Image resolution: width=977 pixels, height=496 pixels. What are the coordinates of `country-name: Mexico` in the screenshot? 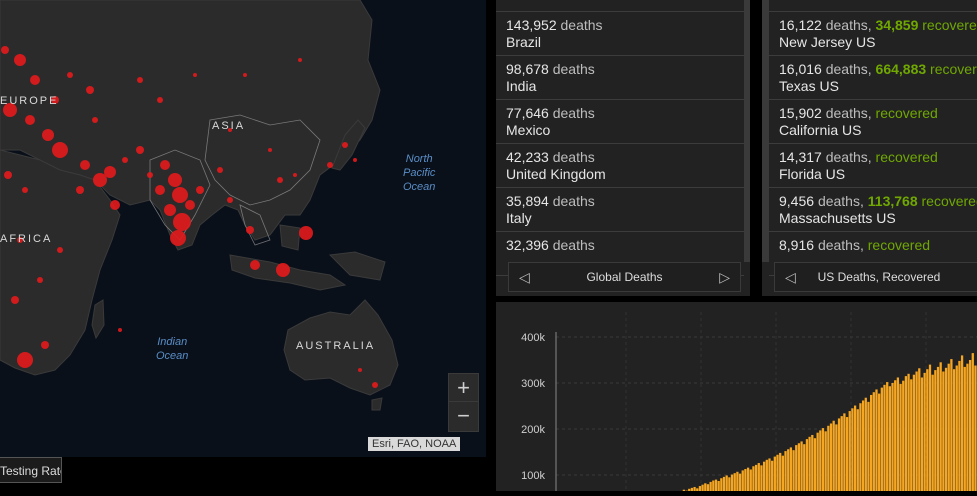 It's located at (620, 130).